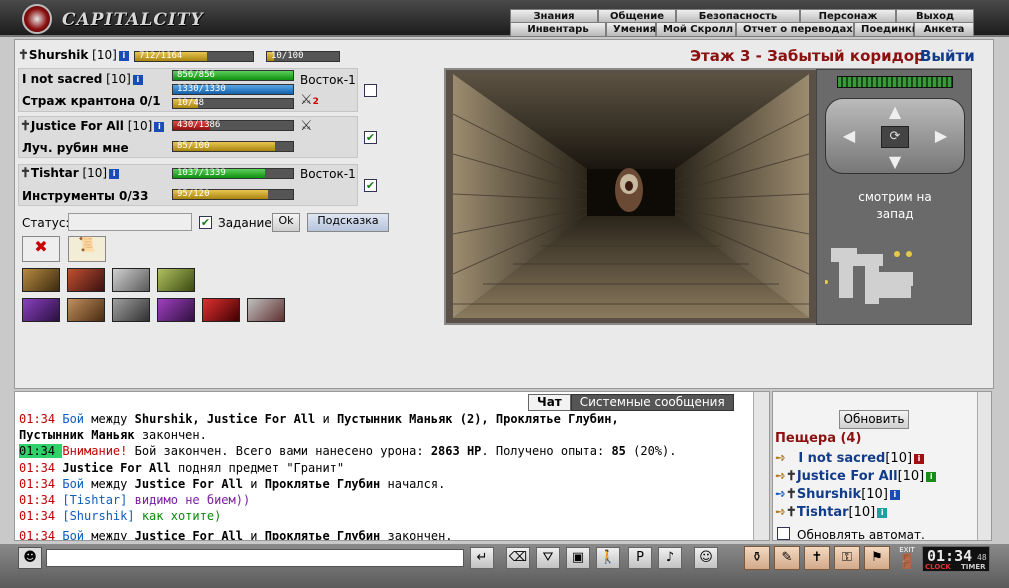  What do you see at coordinates (221, 310) in the screenshot?
I see `skill-fire-icon` at bounding box center [221, 310].